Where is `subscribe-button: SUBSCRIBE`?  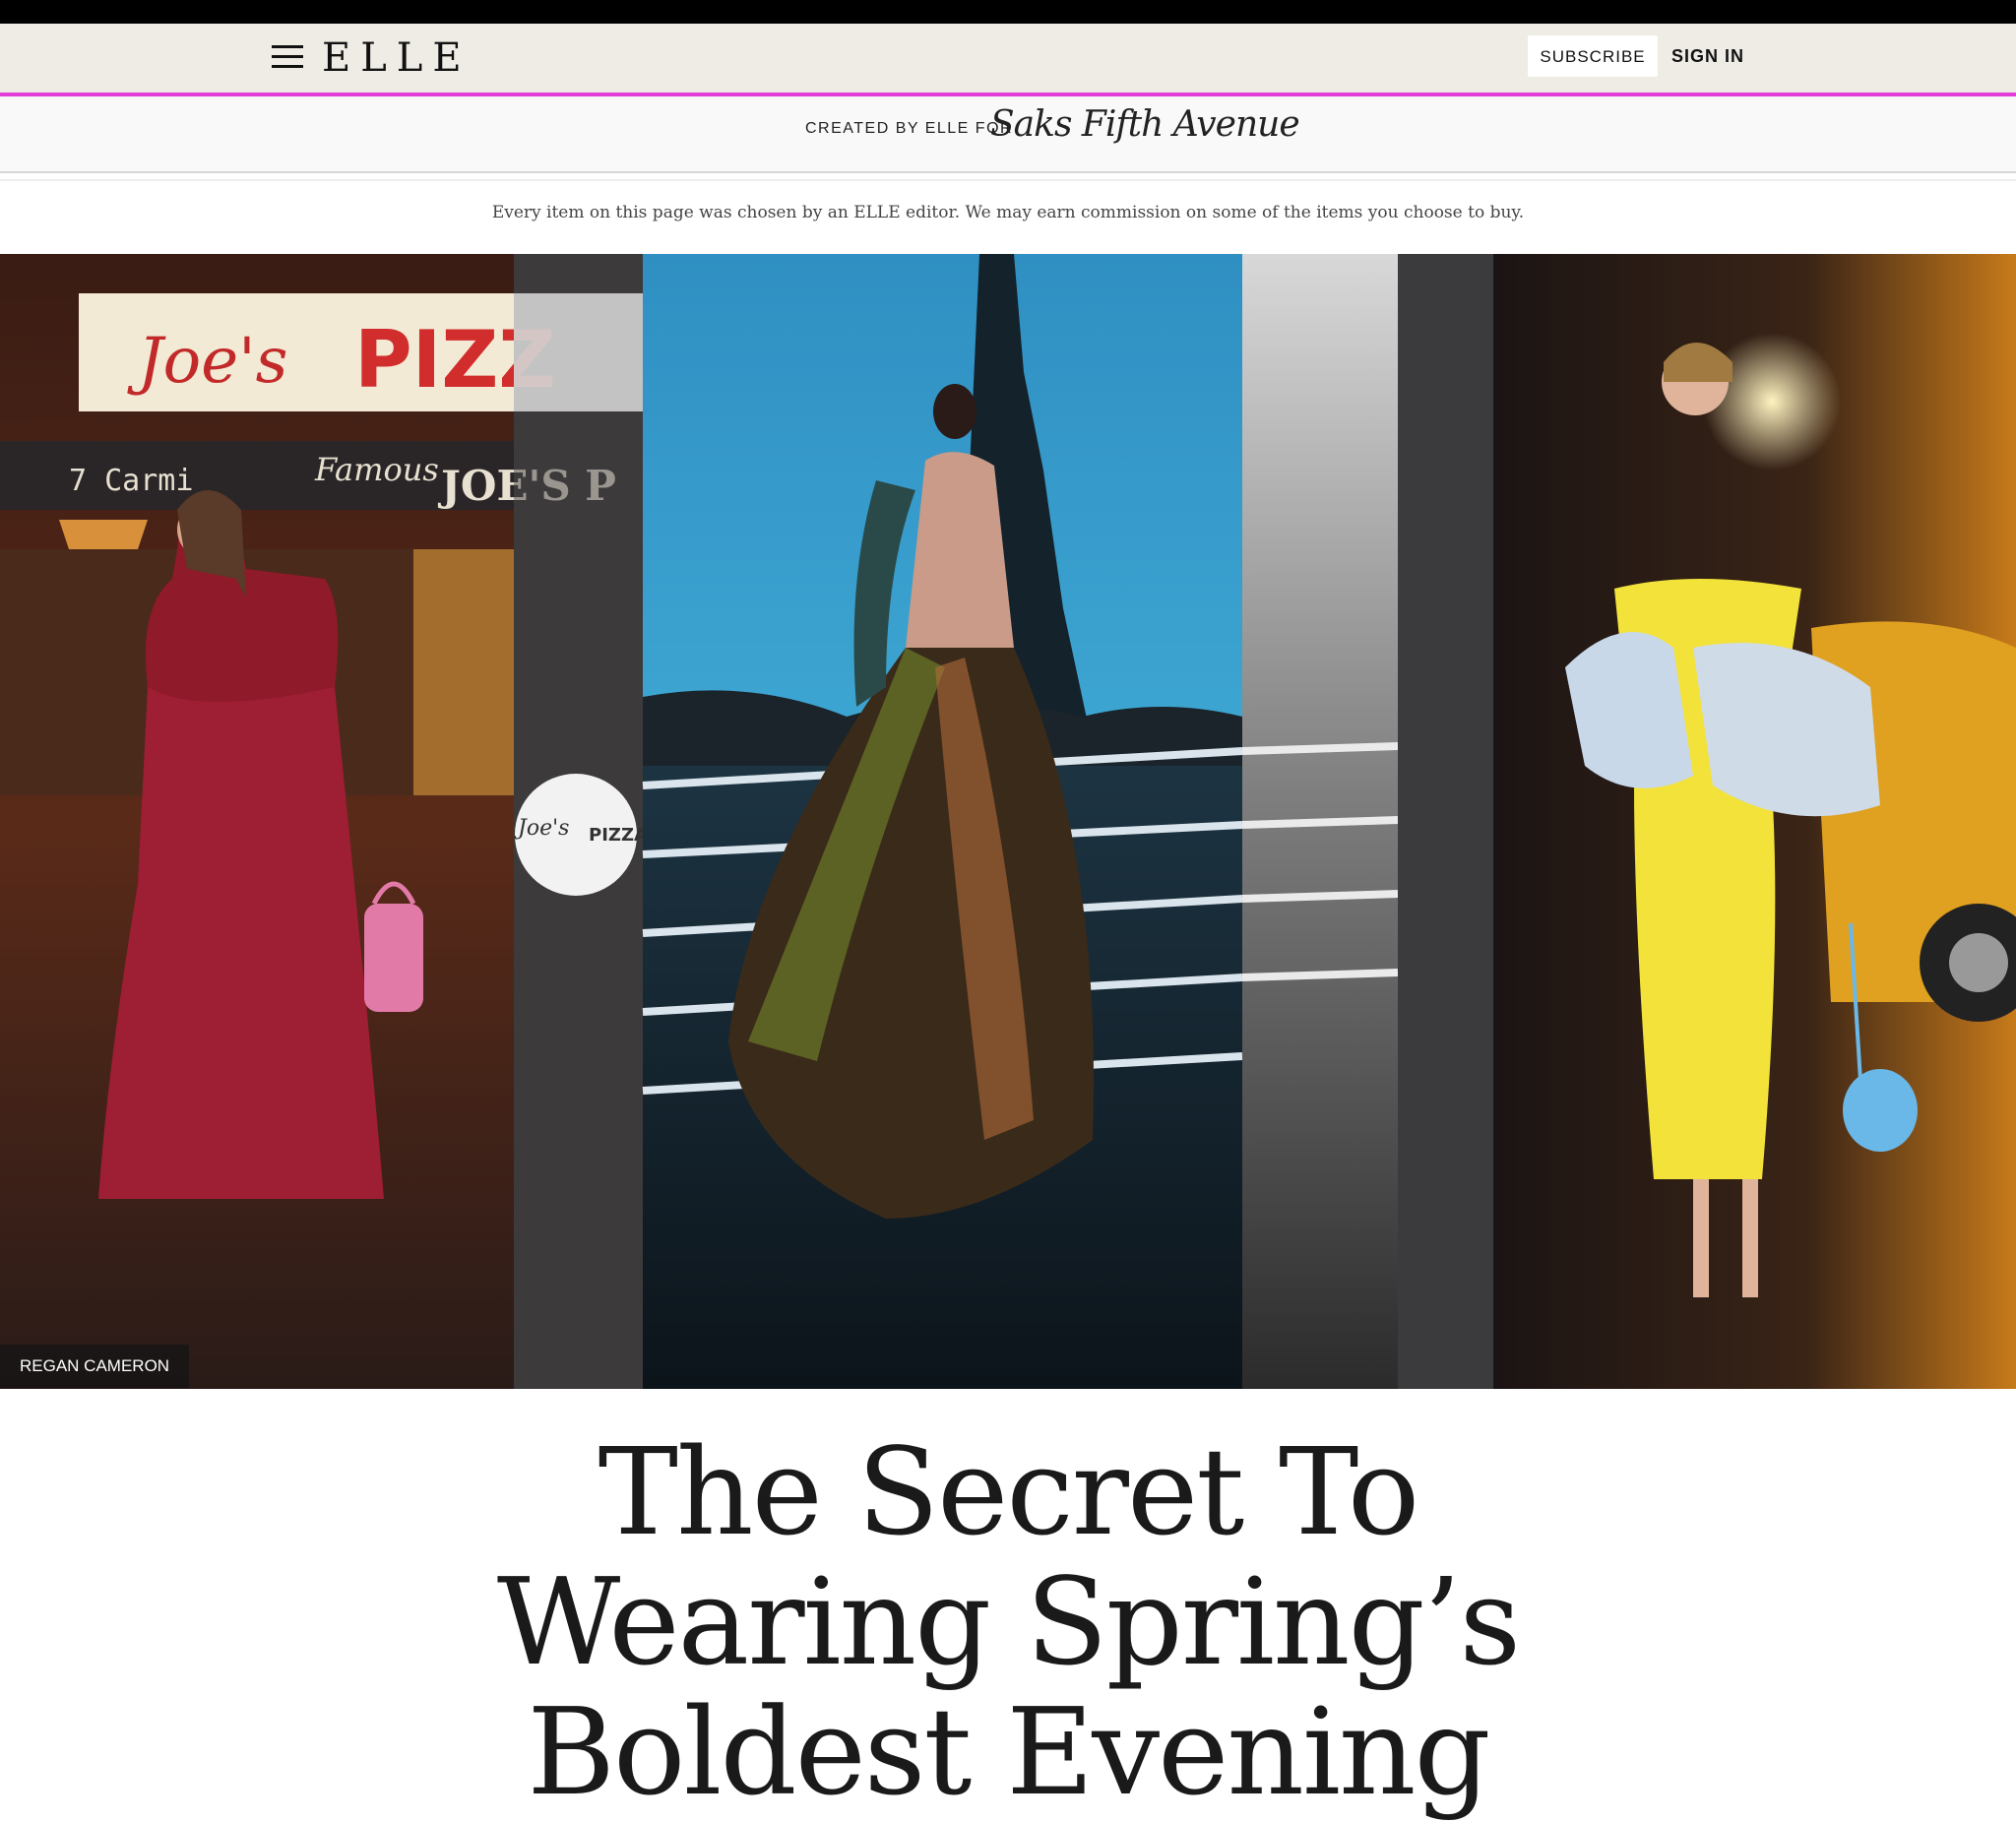 subscribe-button: SUBSCRIBE is located at coordinates (1593, 56).